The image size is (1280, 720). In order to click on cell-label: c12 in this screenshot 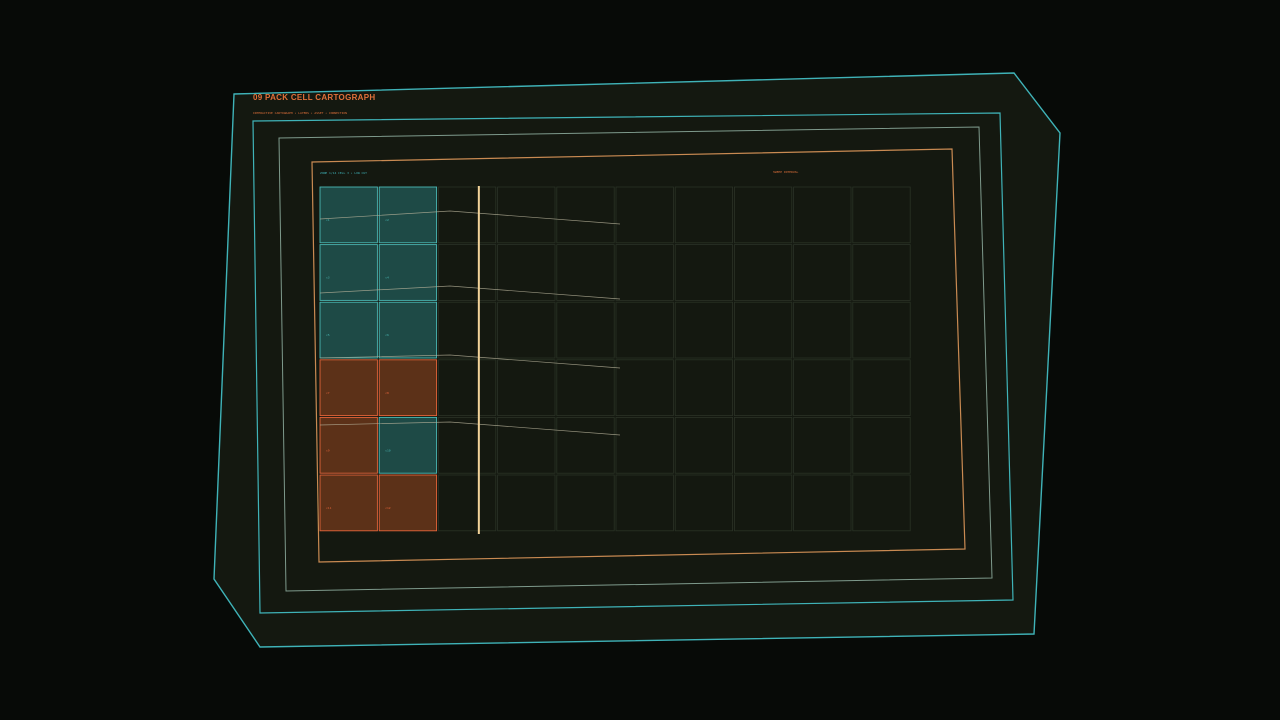, I will do `click(388, 508)`.